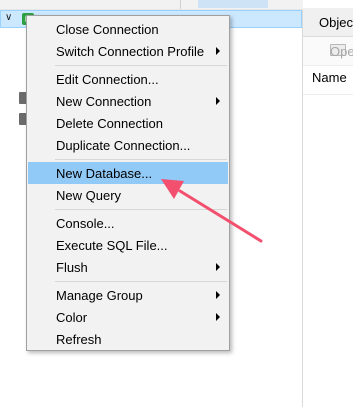 This screenshot has height=407, width=353. I want to click on menu-item-label: Switch Connection Profile, so click(130, 51).